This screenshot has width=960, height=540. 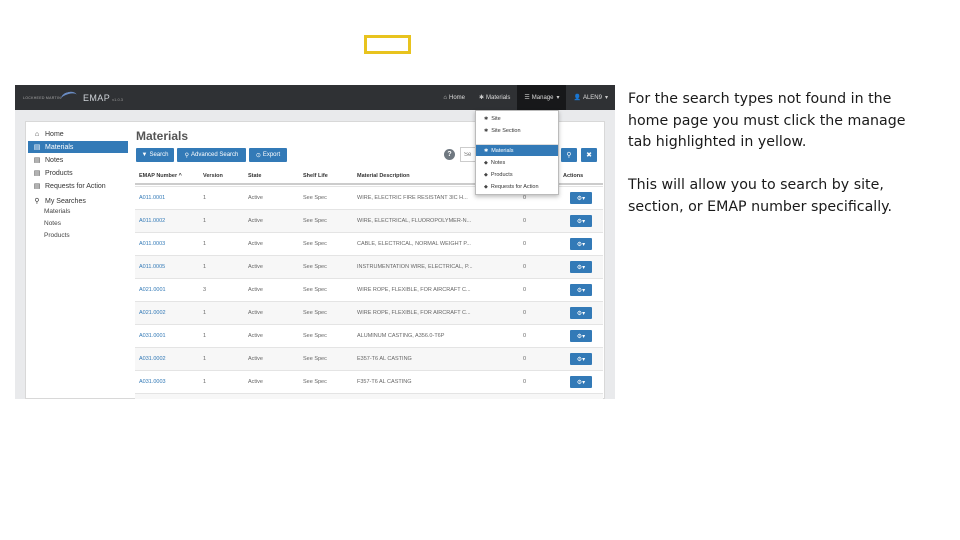 I want to click on search-submit-button: ⚲, so click(x=569, y=155).